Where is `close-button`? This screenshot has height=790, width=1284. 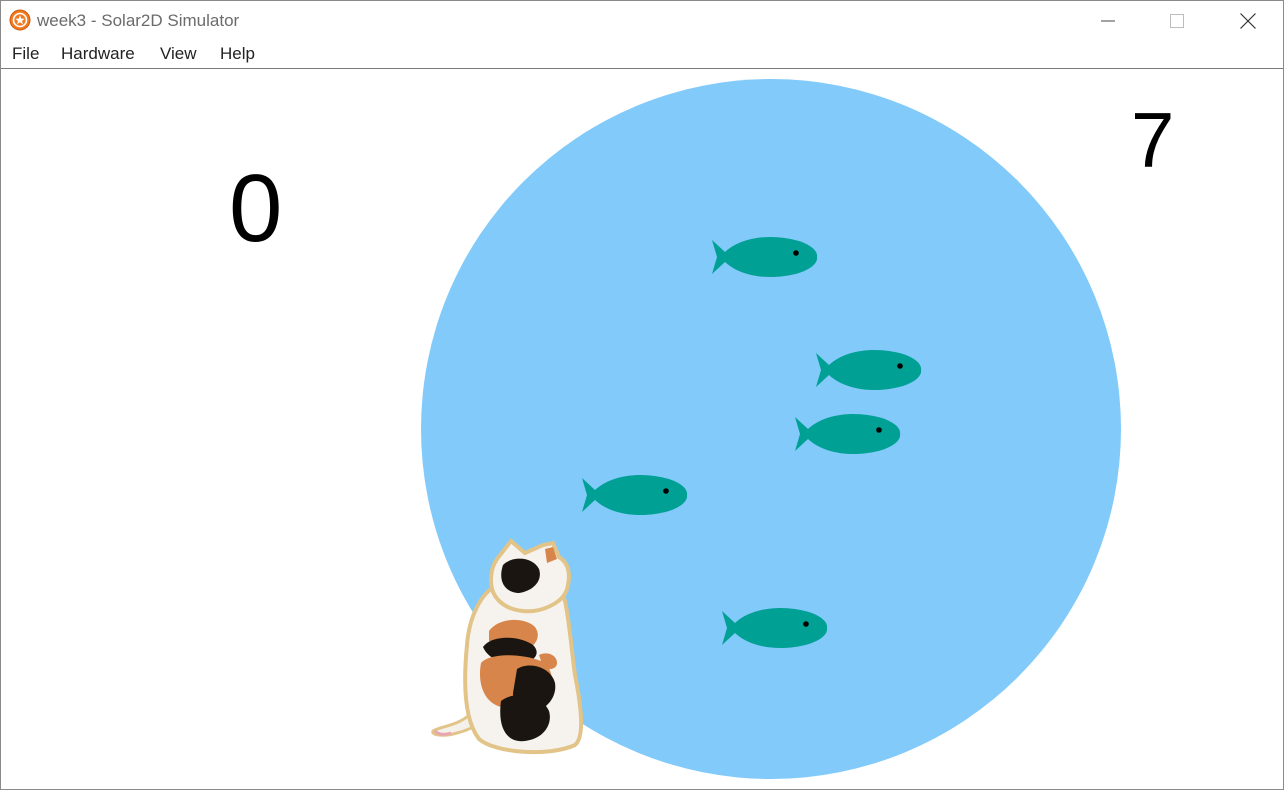 close-button is located at coordinates (1248, 21).